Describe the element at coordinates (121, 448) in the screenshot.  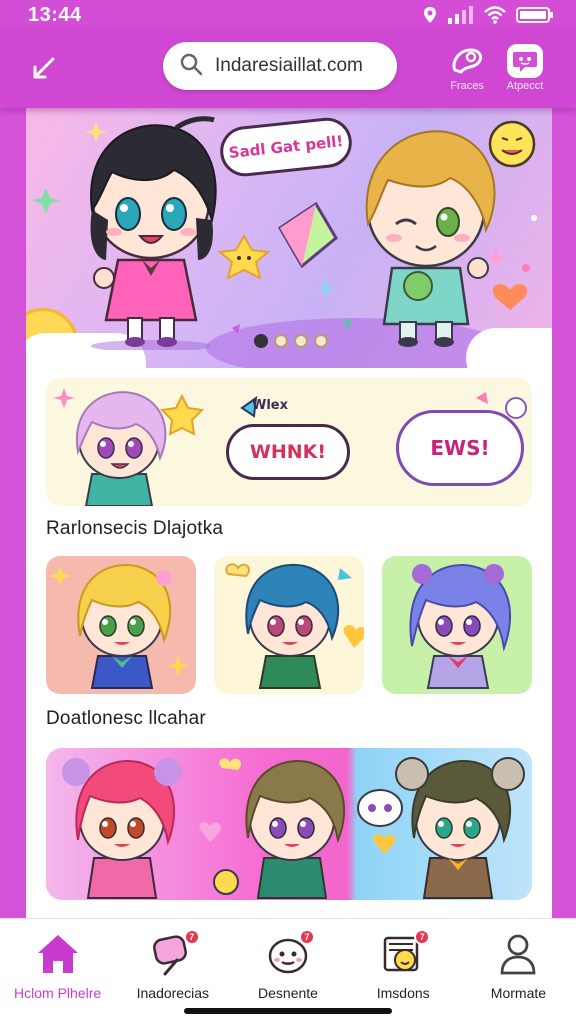
I see `chibi-pink-hair-character` at that location.